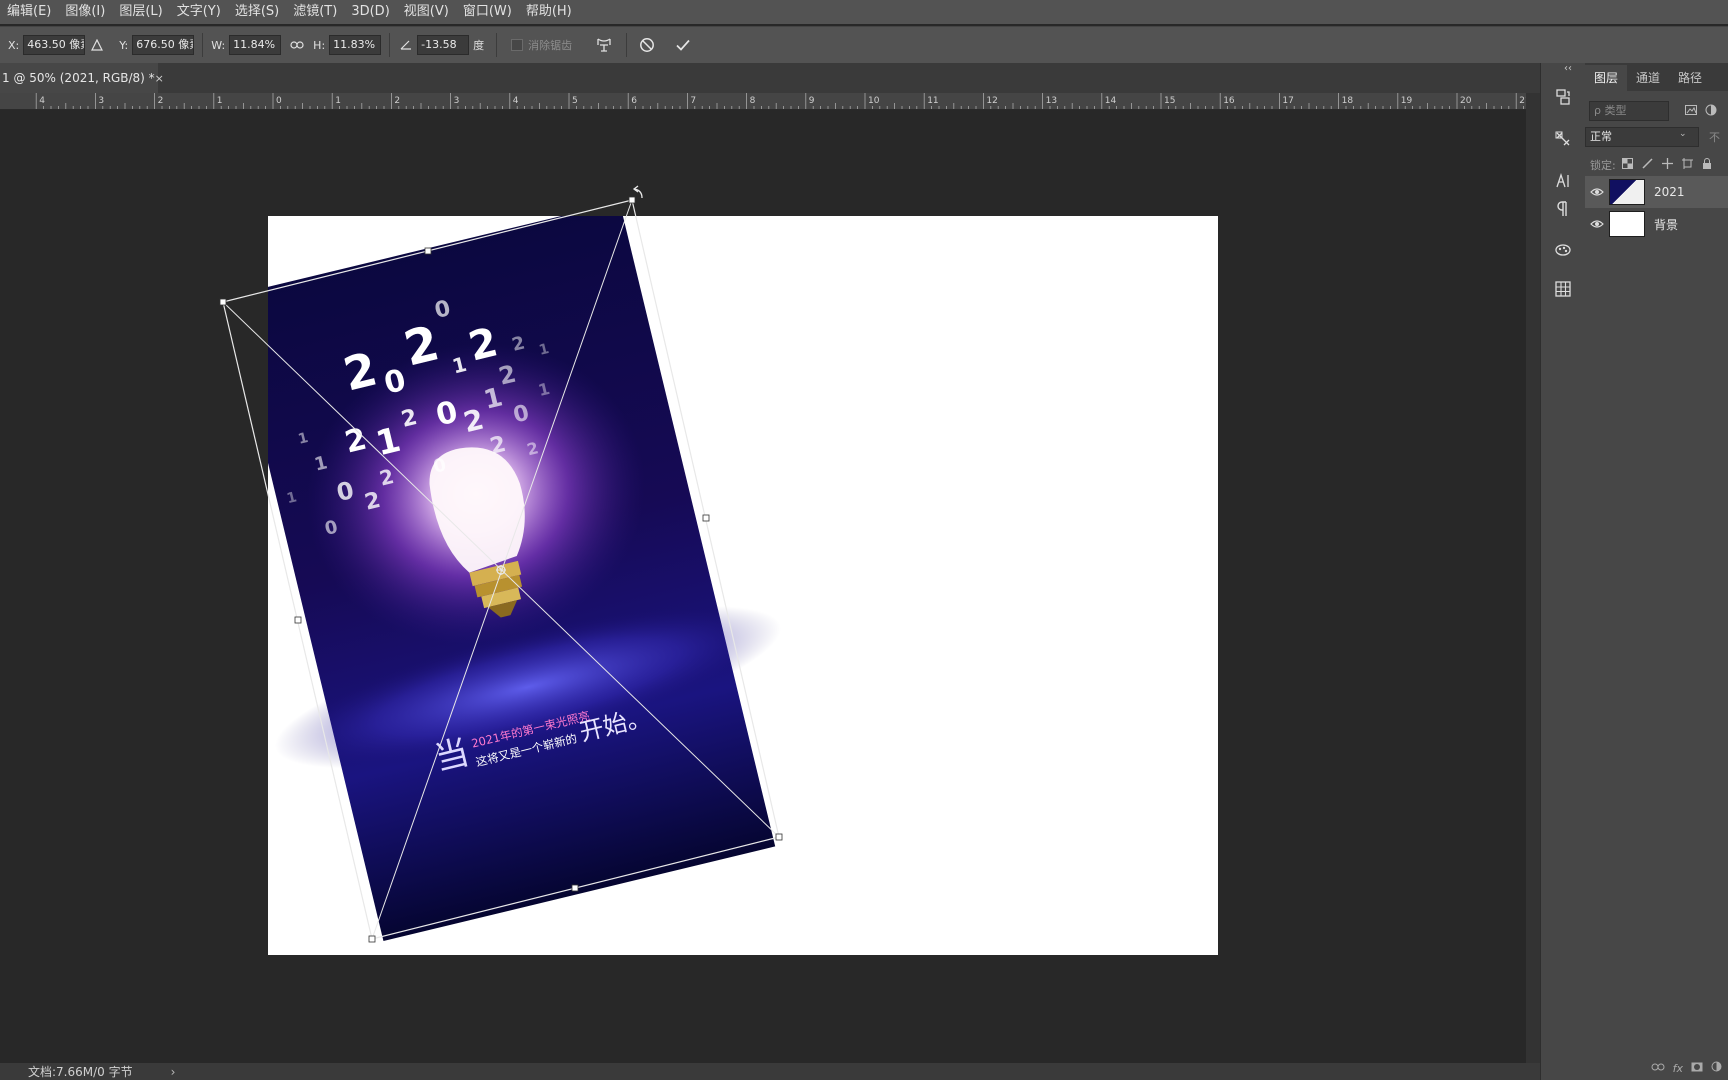 This screenshot has height=1080, width=1728. I want to click on brush-lock-icon, so click(1647, 165).